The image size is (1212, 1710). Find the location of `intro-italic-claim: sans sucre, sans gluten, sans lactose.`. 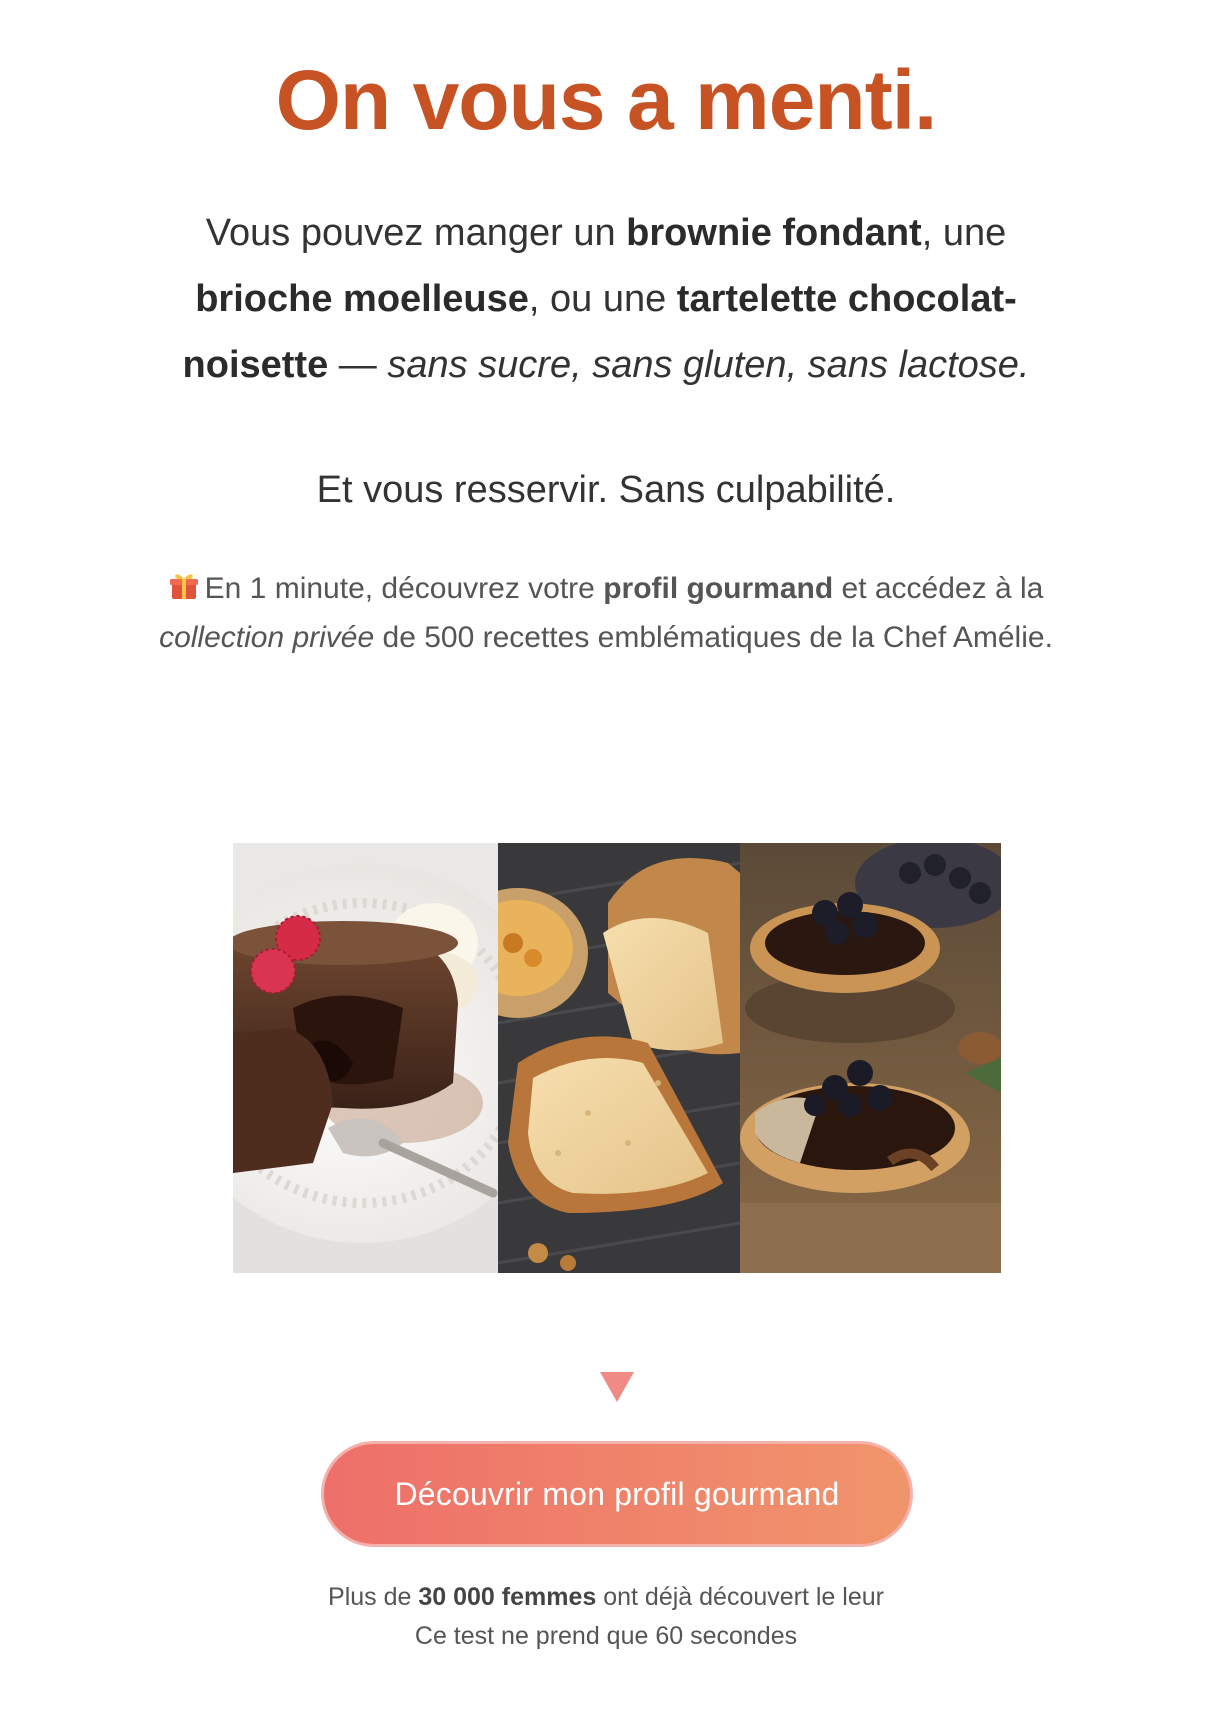

intro-italic-claim: sans sucre, sans gluten, sans lactose. is located at coordinates (708, 365).